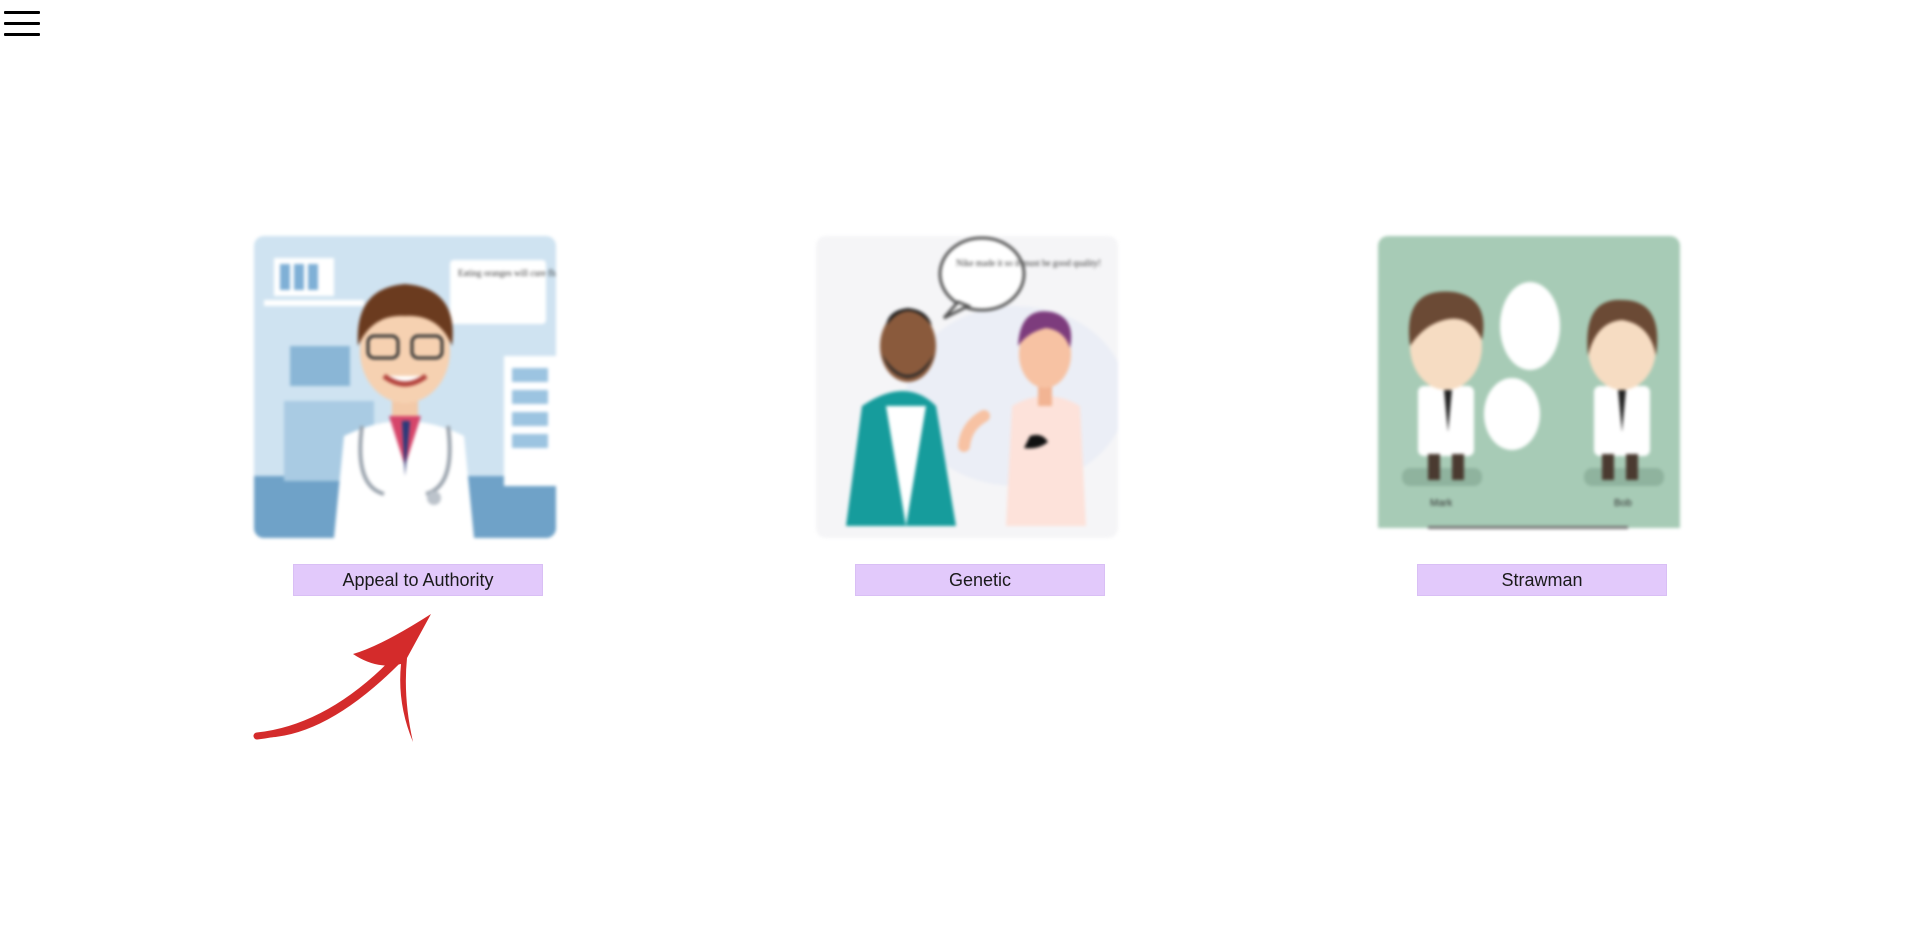 The width and height of the screenshot is (1916, 936). What do you see at coordinates (1542, 580) in the screenshot?
I see `strawman-button: Strawman` at bounding box center [1542, 580].